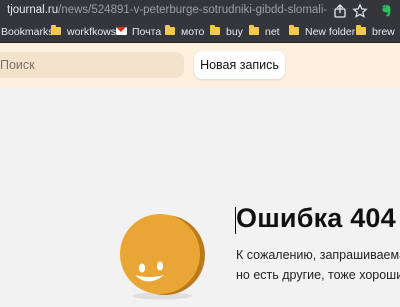  I want to click on bookmark-net: net, so click(264, 32).